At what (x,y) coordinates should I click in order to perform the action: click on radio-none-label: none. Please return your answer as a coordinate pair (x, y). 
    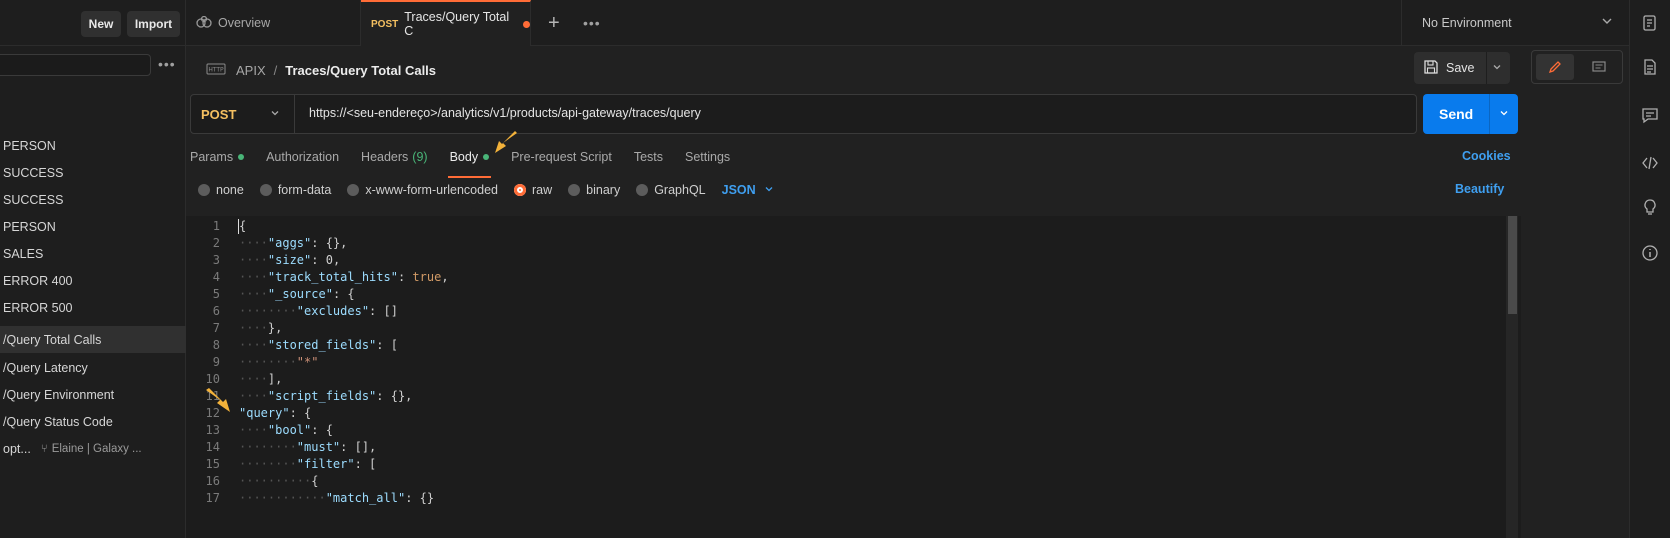
    Looking at the image, I should click on (230, 190).